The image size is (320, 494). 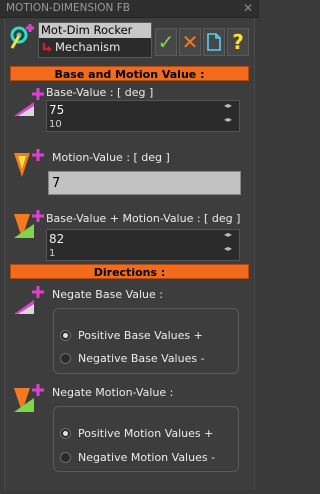 I want to click on radio-label: Negative Base Values -, so click(x=141, y=358).